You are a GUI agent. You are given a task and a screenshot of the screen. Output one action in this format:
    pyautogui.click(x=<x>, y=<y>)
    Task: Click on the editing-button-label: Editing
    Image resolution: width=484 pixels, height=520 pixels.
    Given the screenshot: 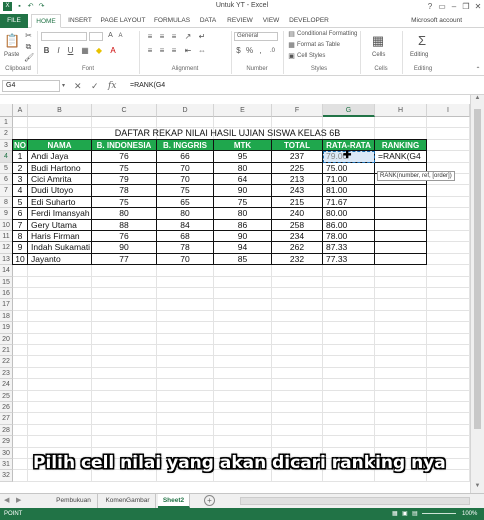 What is the action you would take?
    pyautogui.click(x=419, y=55)
    